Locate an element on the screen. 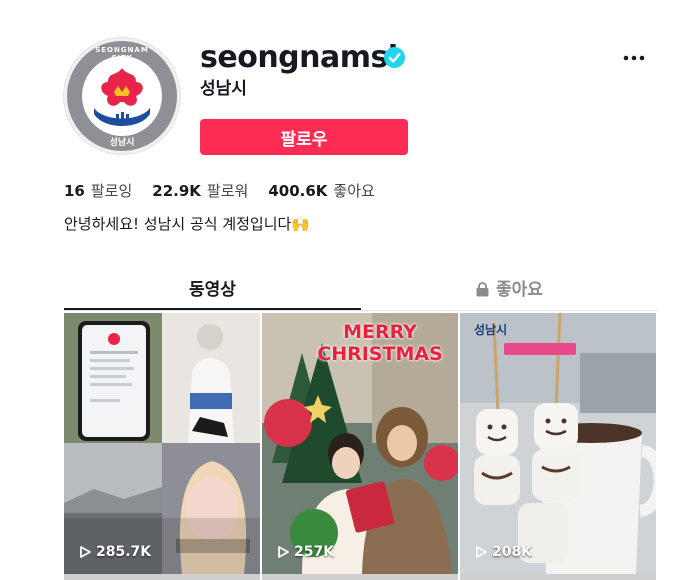 The width and height of the screenshot is (694, 580). tab-videos: 동영상 is located at coordinates (212, 294).